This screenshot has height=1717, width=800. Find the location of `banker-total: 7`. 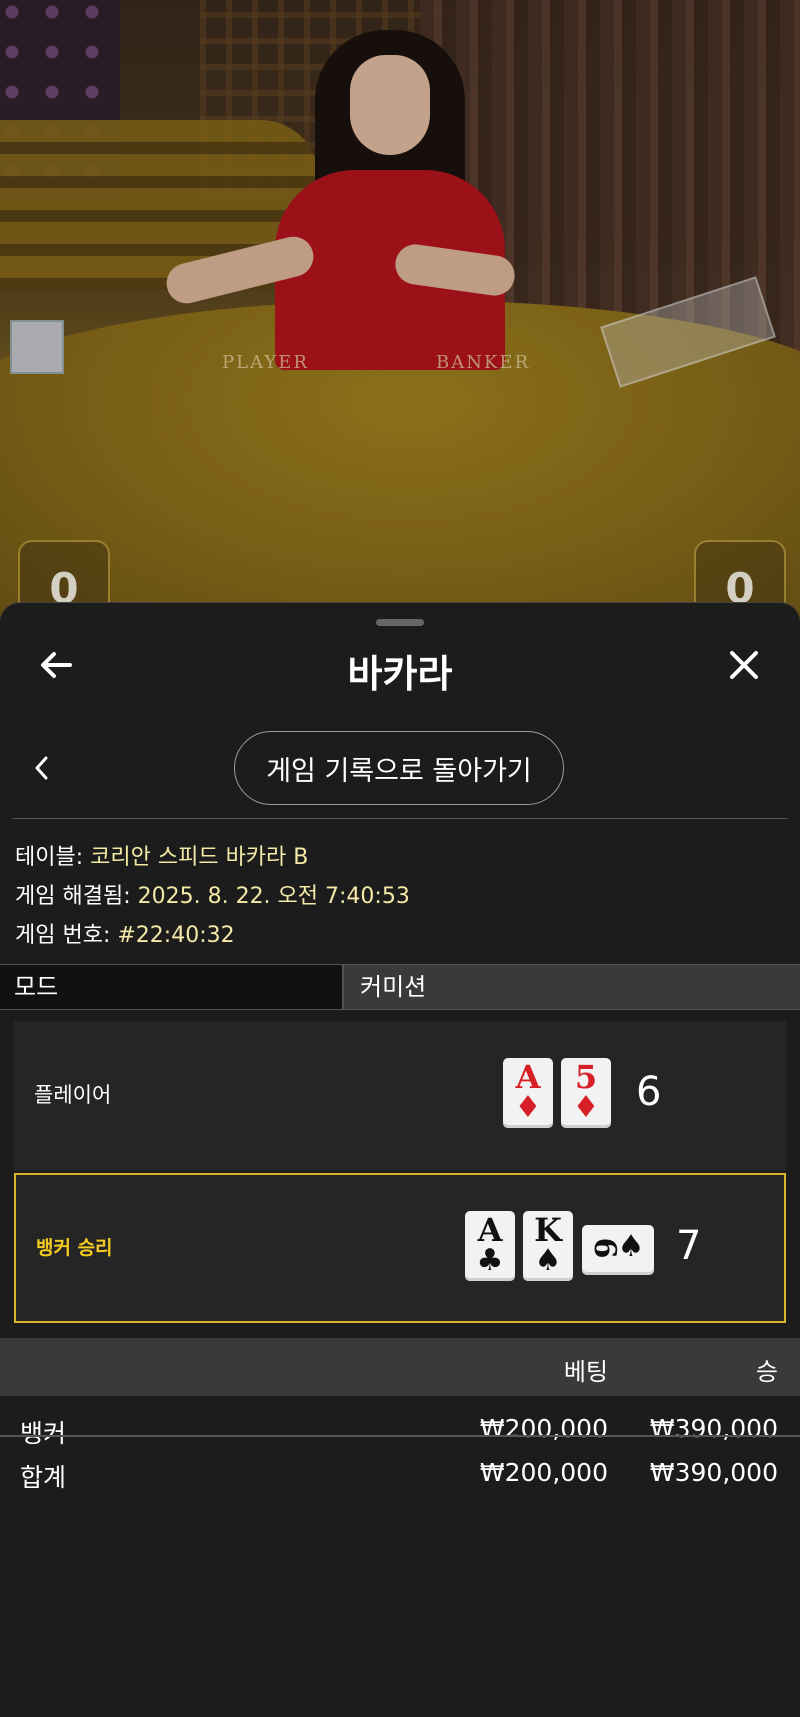

banker-total: 7 is located at coordinates (689, 1246).